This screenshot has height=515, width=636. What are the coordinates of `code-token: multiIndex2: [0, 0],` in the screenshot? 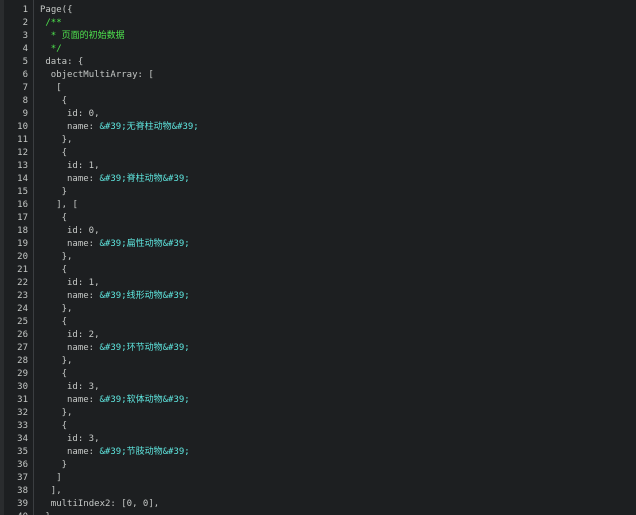 It's located at (105, 504).